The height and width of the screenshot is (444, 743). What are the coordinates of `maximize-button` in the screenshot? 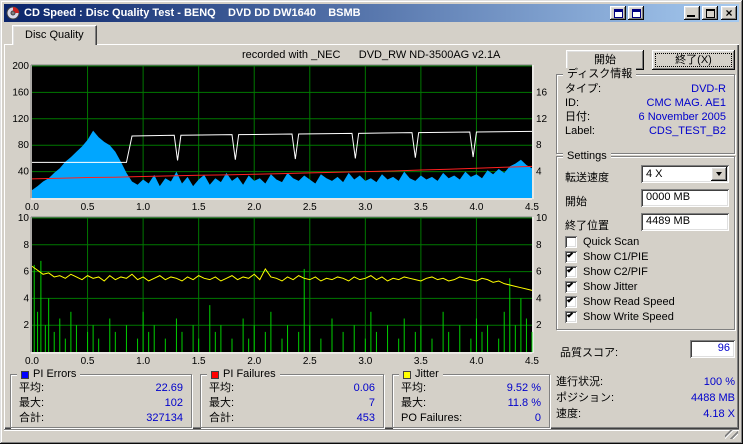 It's located at (710, 13).